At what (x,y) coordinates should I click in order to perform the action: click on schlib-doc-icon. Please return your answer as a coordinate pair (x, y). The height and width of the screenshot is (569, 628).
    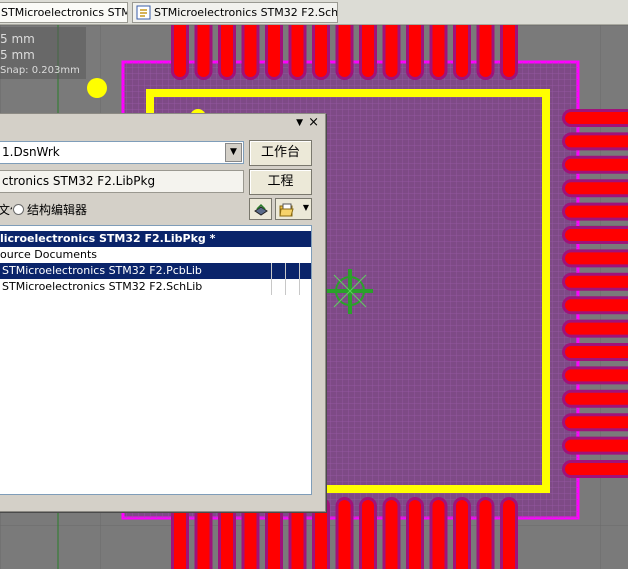
    Looking at the image, I should click on (143, 12).